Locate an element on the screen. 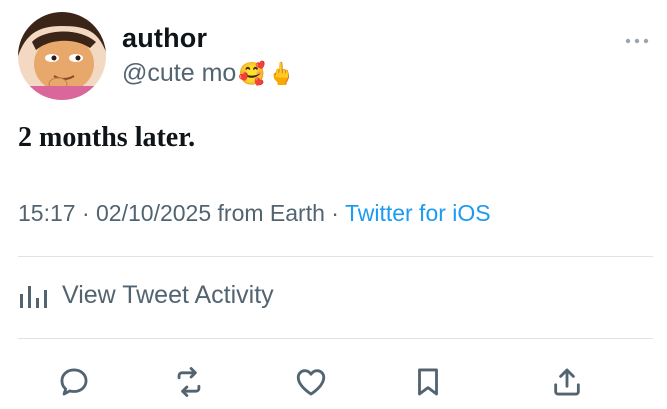 This screenshot has width=667, height=409. share-button is located at coordinates (567, 382).